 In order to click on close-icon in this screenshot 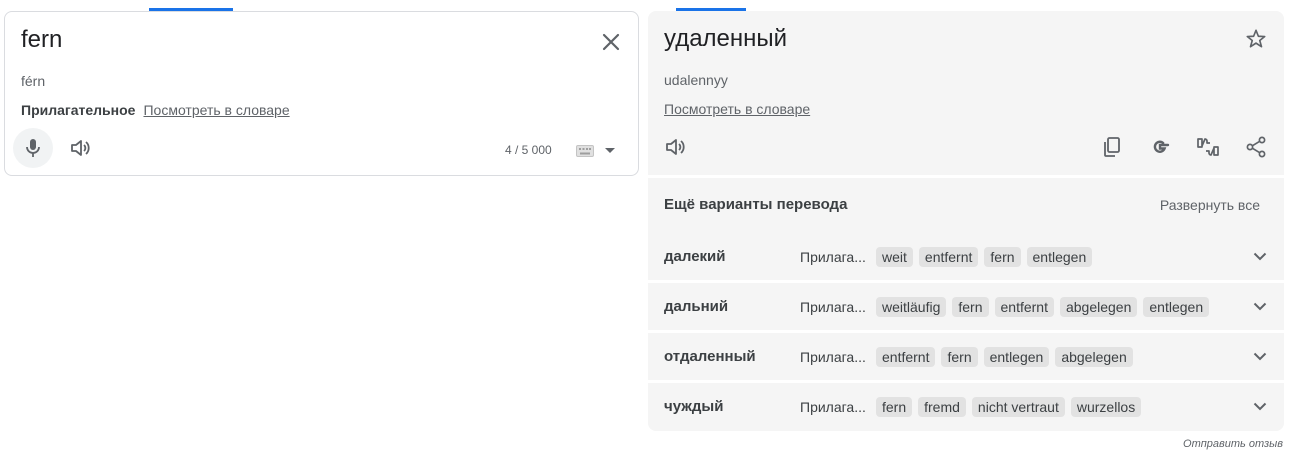, I will do `click(611, 42)`.